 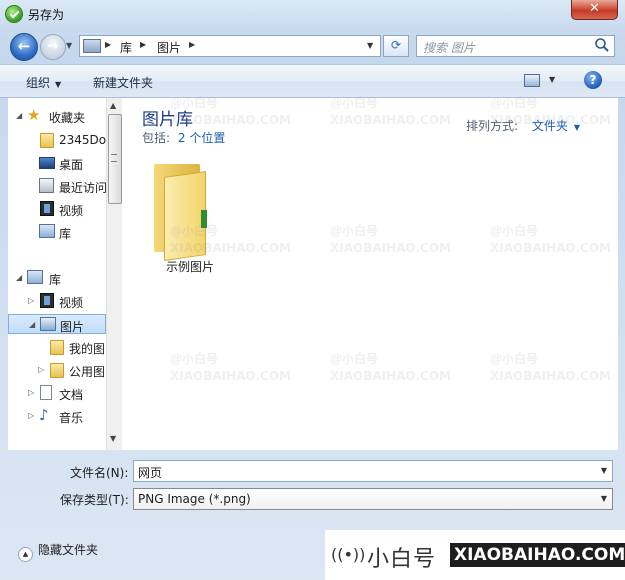 What do you see at coordinates (57, 163) in the screenshot?
I see `sidebar-item-desktop: 桌面` at bounding box center [57, 163].